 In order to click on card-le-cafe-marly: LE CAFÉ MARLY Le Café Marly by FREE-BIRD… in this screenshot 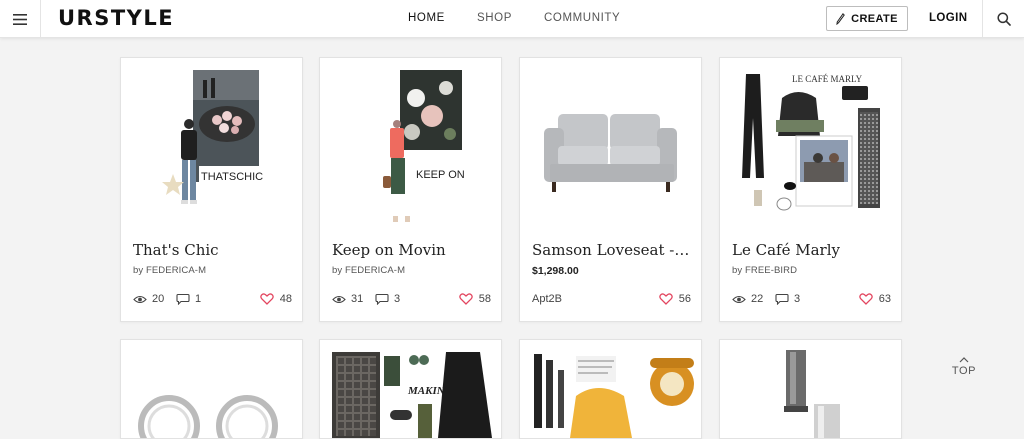, I will do `click(810, 189)`.